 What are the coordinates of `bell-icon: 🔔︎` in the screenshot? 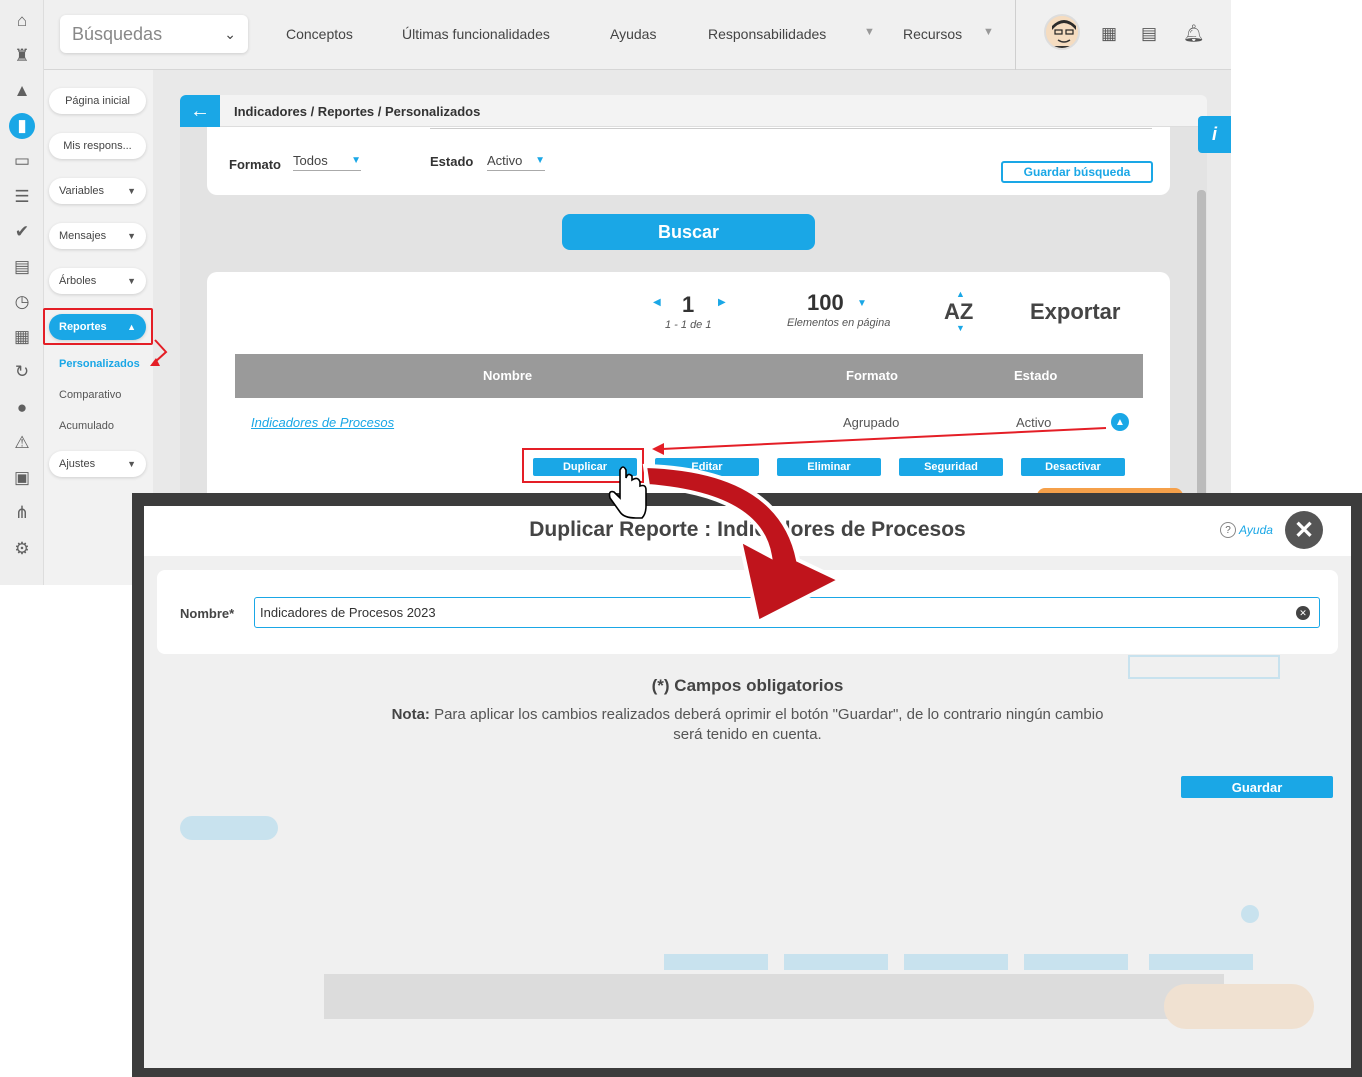 It's located at (1194, 34).